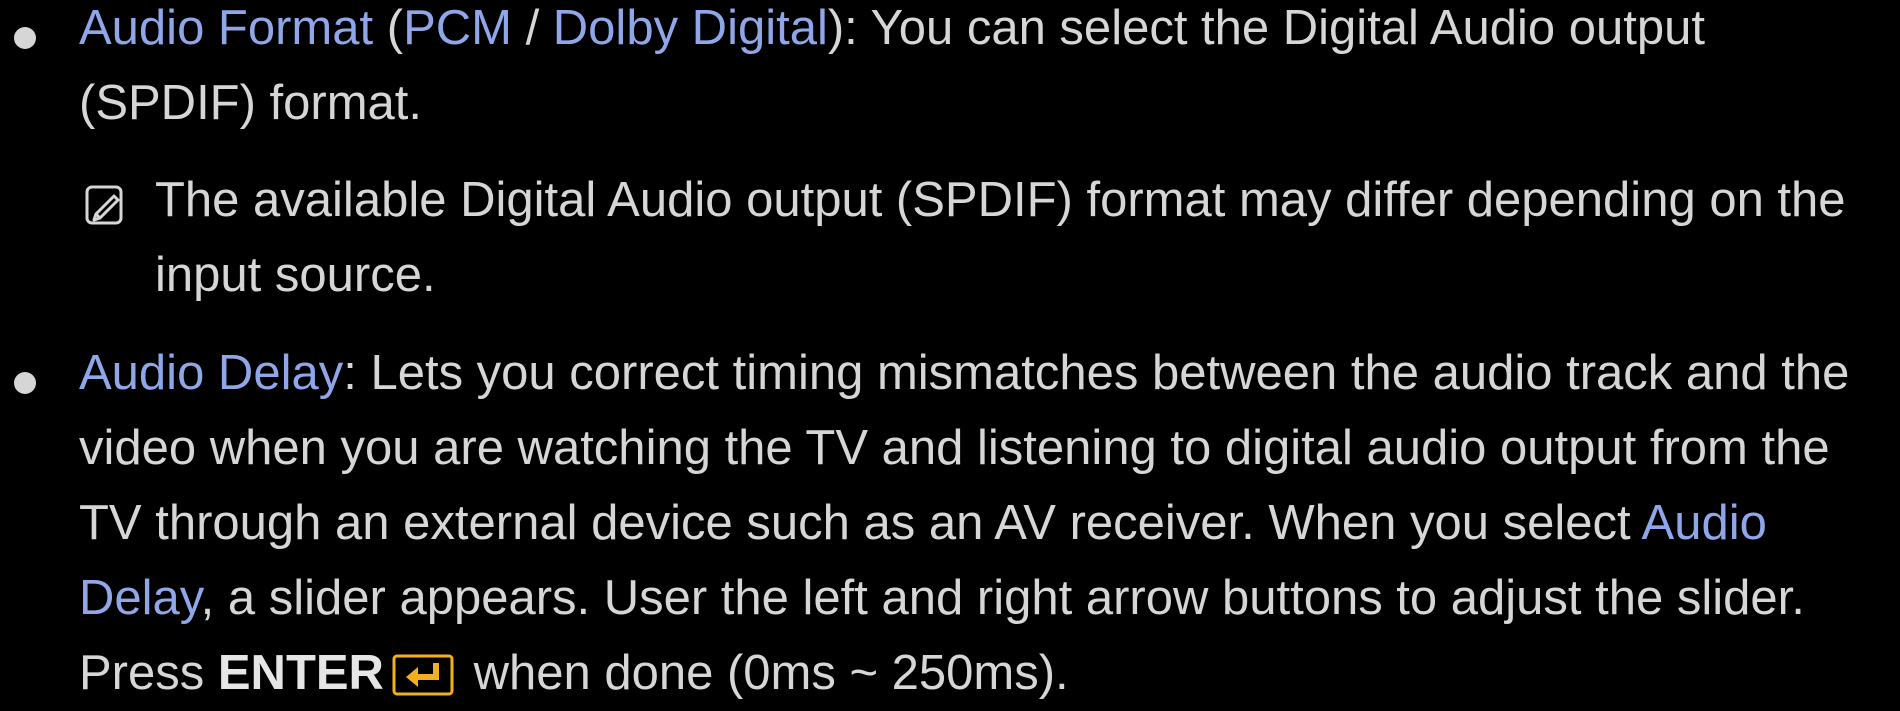  I want to click on audio-delay-description-3: when done (0ms ~ 250ms)., so click(764, 673).